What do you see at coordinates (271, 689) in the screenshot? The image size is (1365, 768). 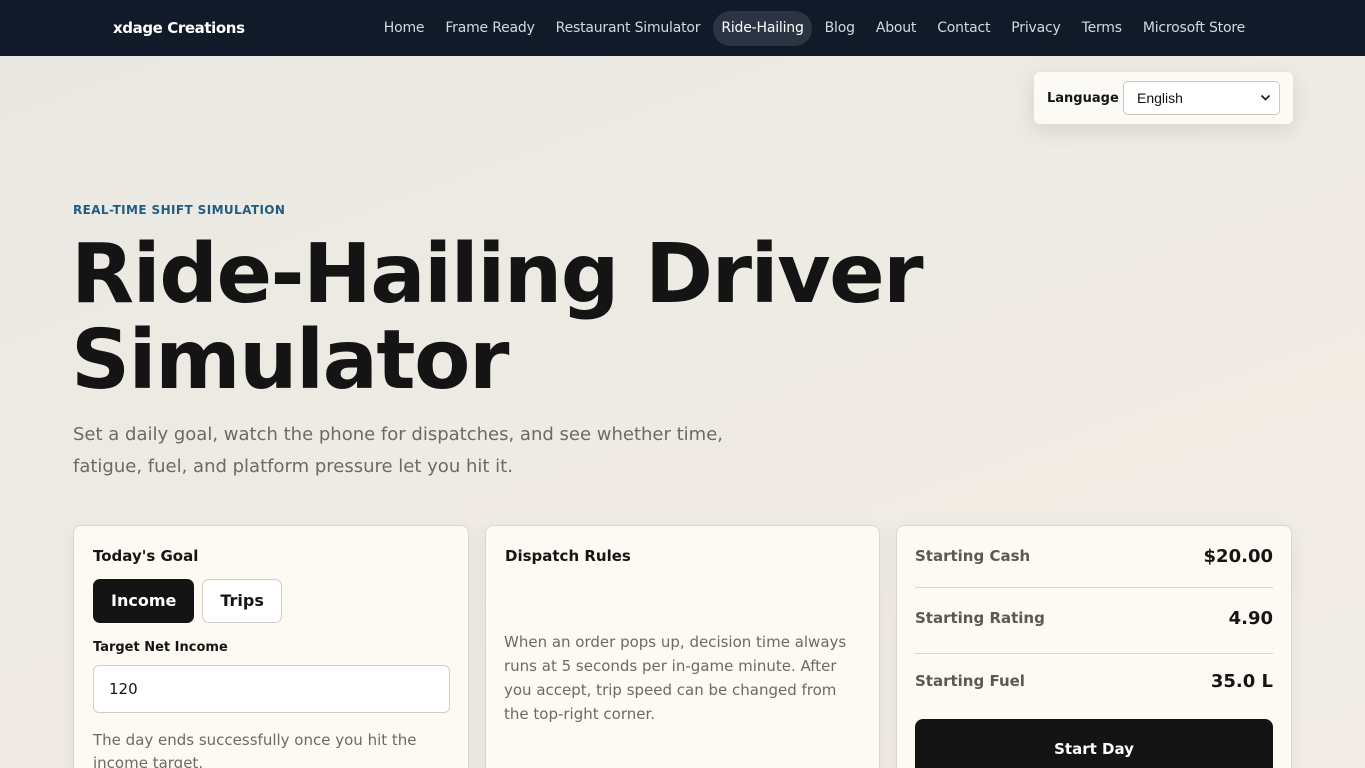 I see `target-income-input: 120` at bounding box center [271, 689].